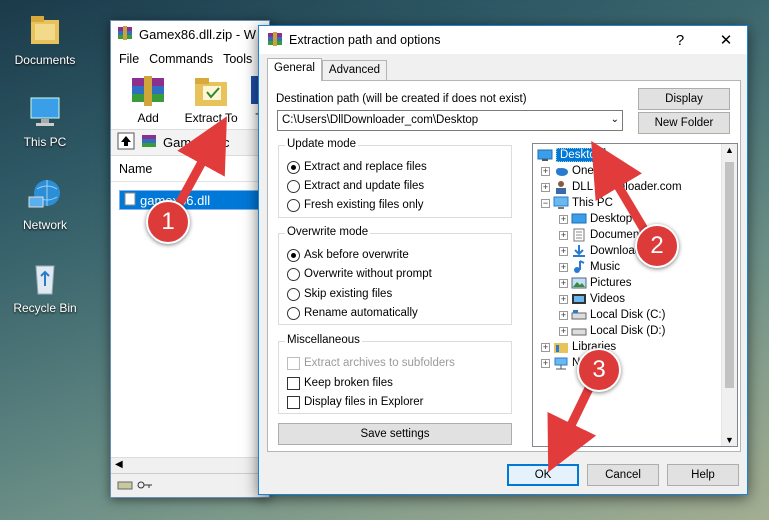  What do you see at coordinates (348, 255) in the screenshot?
I see `radio-ask-before: Ask before overwrite` at bounding box center [348, 255].